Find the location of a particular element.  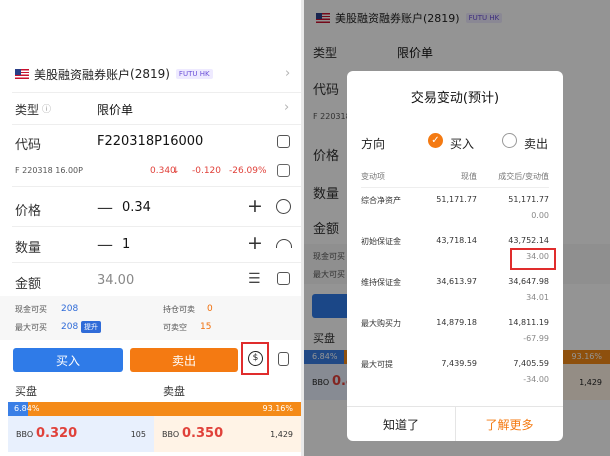

amount-value: 34.00 is located at coordinates (116, 280).